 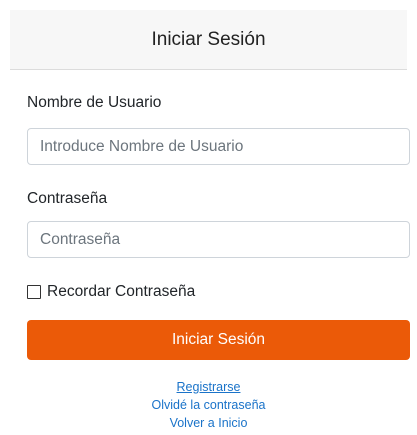 What do you see at coordinates (121, 291) in the screenshot?
I see `remember-password-label: Recordar Contraseña` at bounding box center [121, 291].